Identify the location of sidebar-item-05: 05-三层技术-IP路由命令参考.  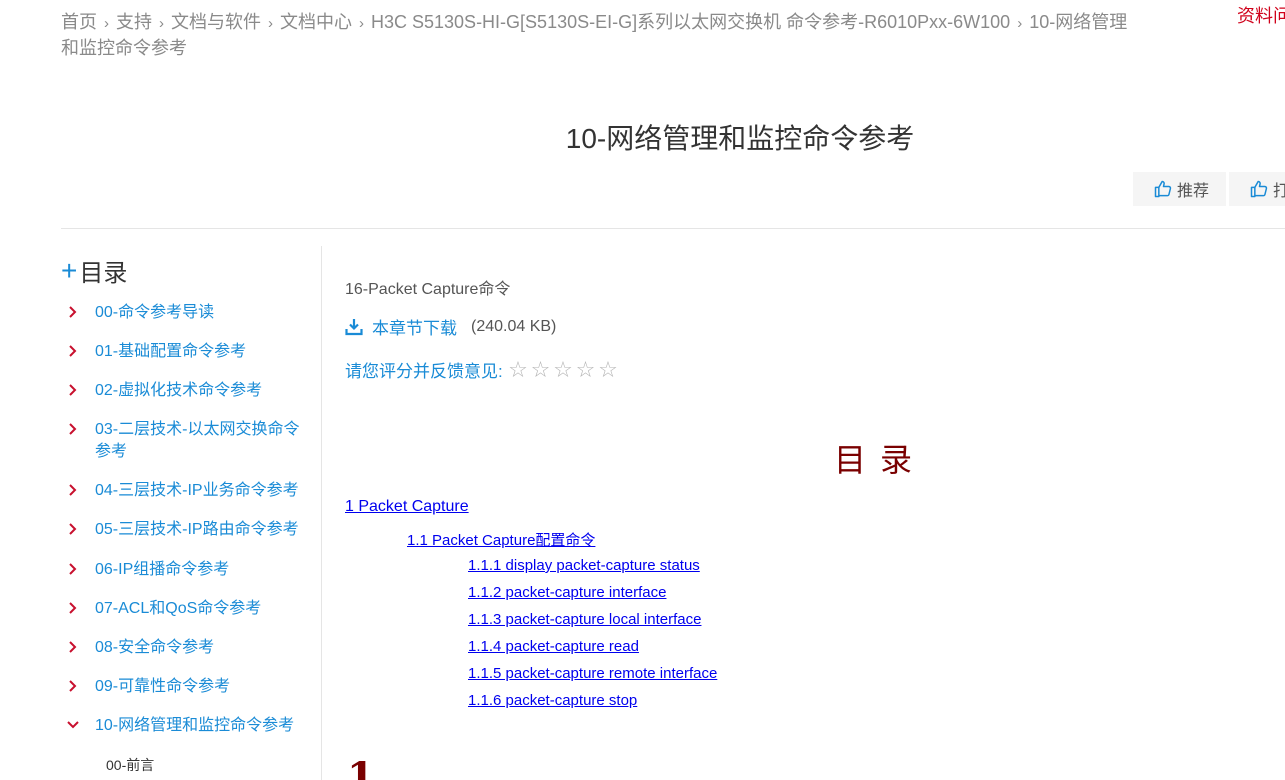
(186, 530).